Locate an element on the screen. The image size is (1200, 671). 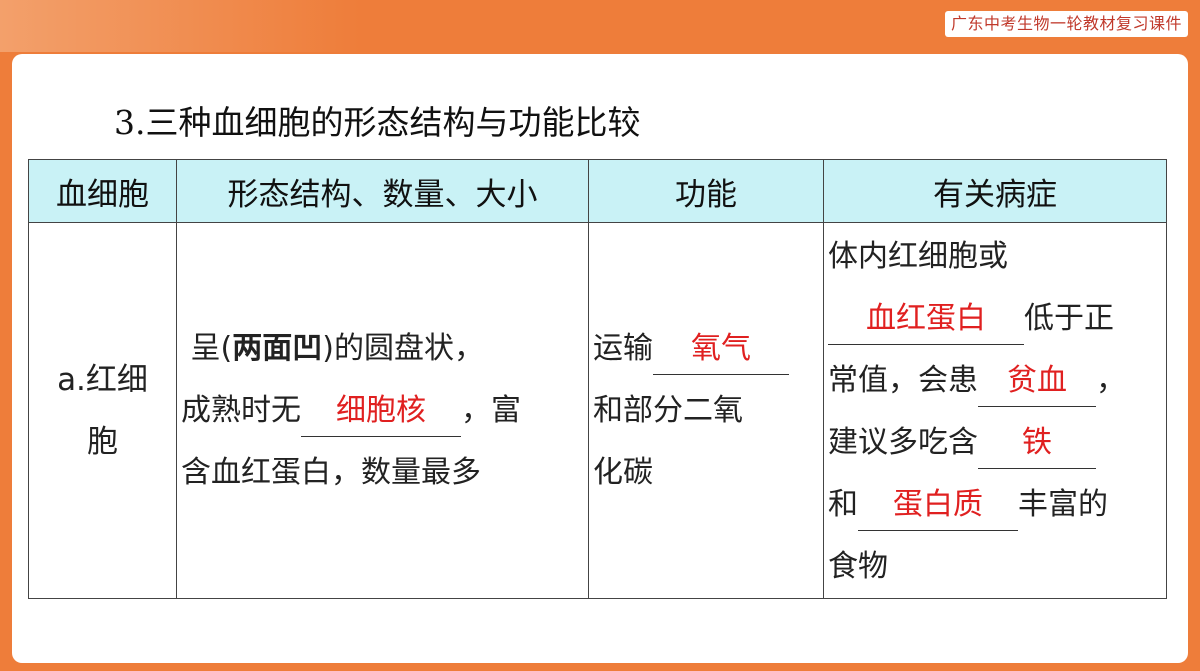
answer-blank-nucleus: 细胞核 is located at coordinates (381, 411).